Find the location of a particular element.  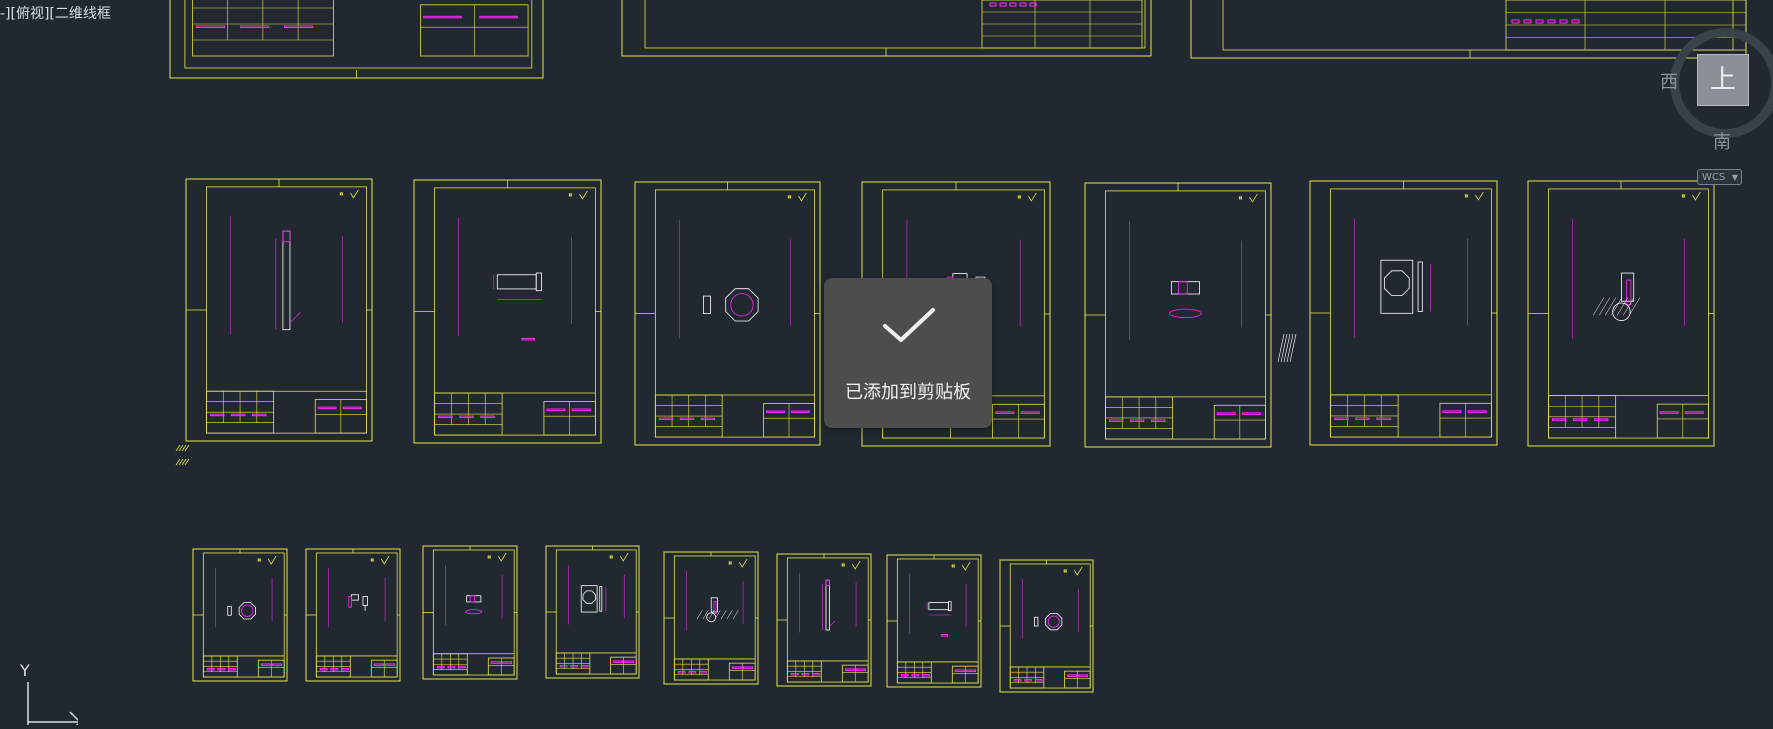

wcs-label: WCS is located at coordinates (1714, 177).